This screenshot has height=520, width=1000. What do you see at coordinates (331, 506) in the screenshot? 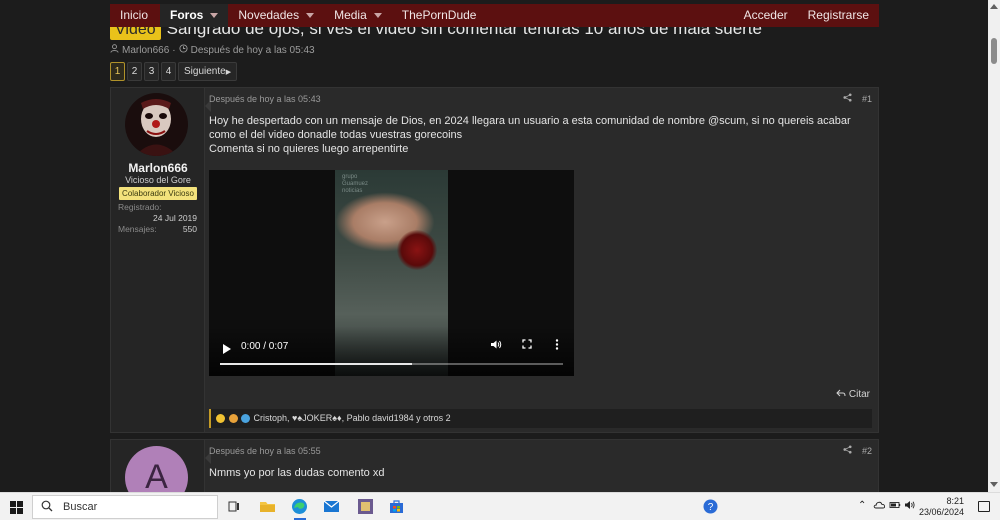
I see `mail-icon` at bounding box center [331, 506].